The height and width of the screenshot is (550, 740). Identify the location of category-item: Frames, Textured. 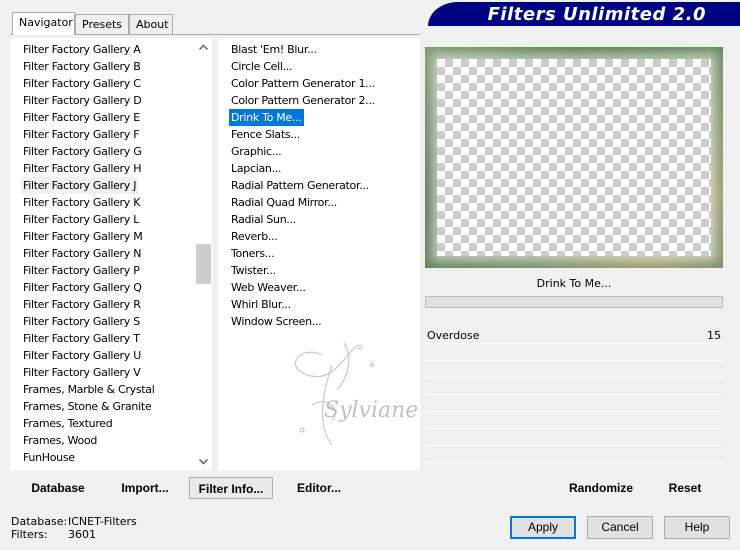
(67, 423).